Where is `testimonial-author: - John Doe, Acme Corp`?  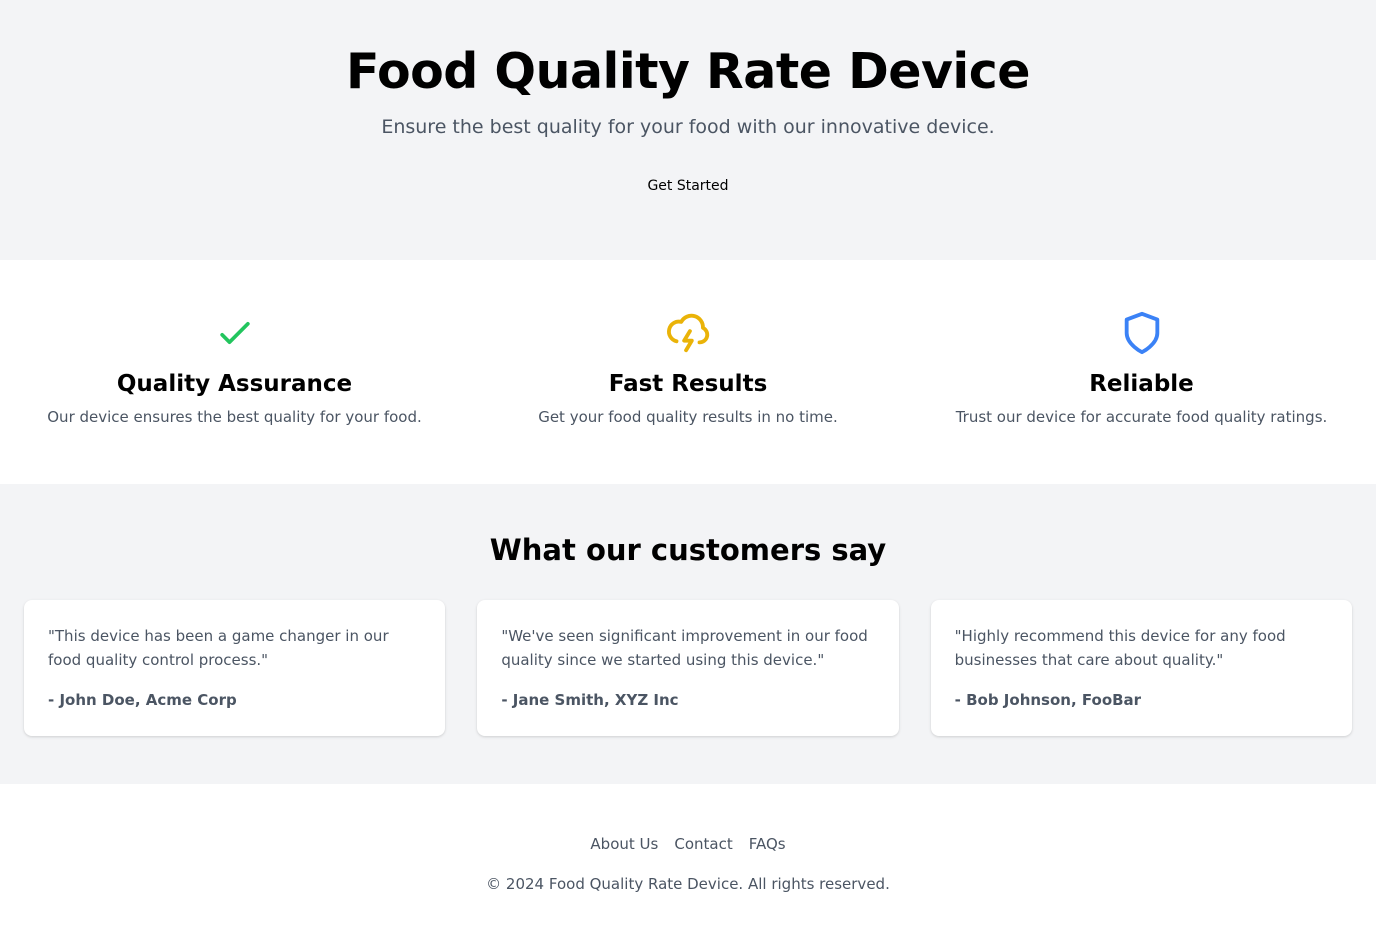 testimonial-author: - John Doe, Acme Corp is located at coordinates (142, 700).